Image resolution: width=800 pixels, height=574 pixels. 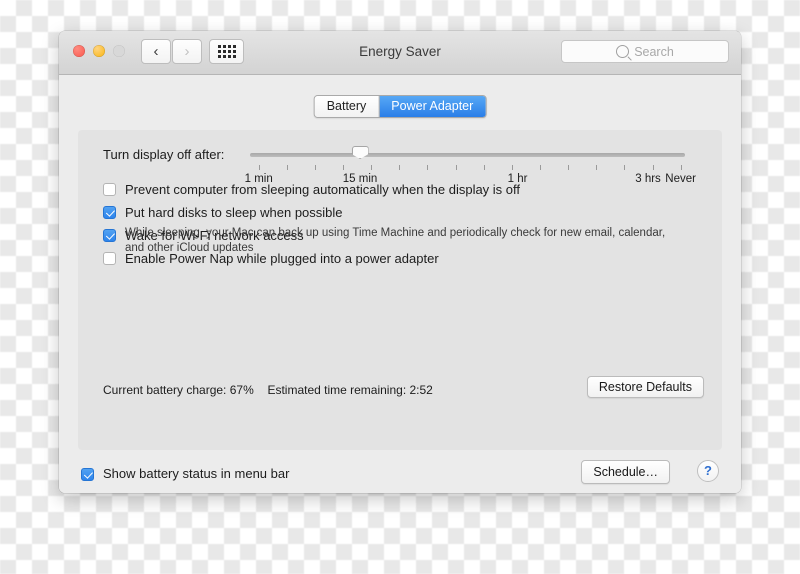 I want to click on battery-charge-text: Current battery charge: 67%, so click(x=178, y=390).